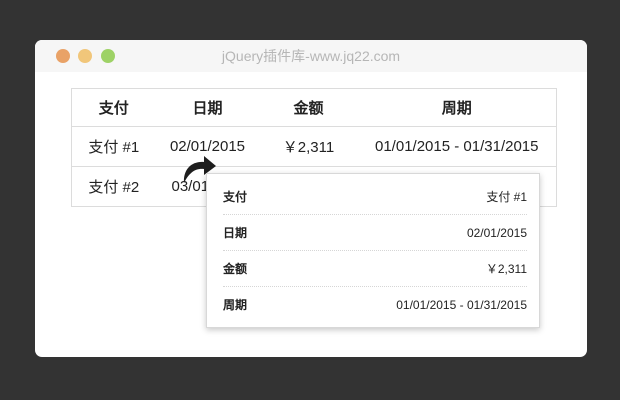  Describe the element at coordinates (375, 305) in the screenshot. I see `popup-row-period: 周期 01/01/2015 - 01/31/2015` at that location.